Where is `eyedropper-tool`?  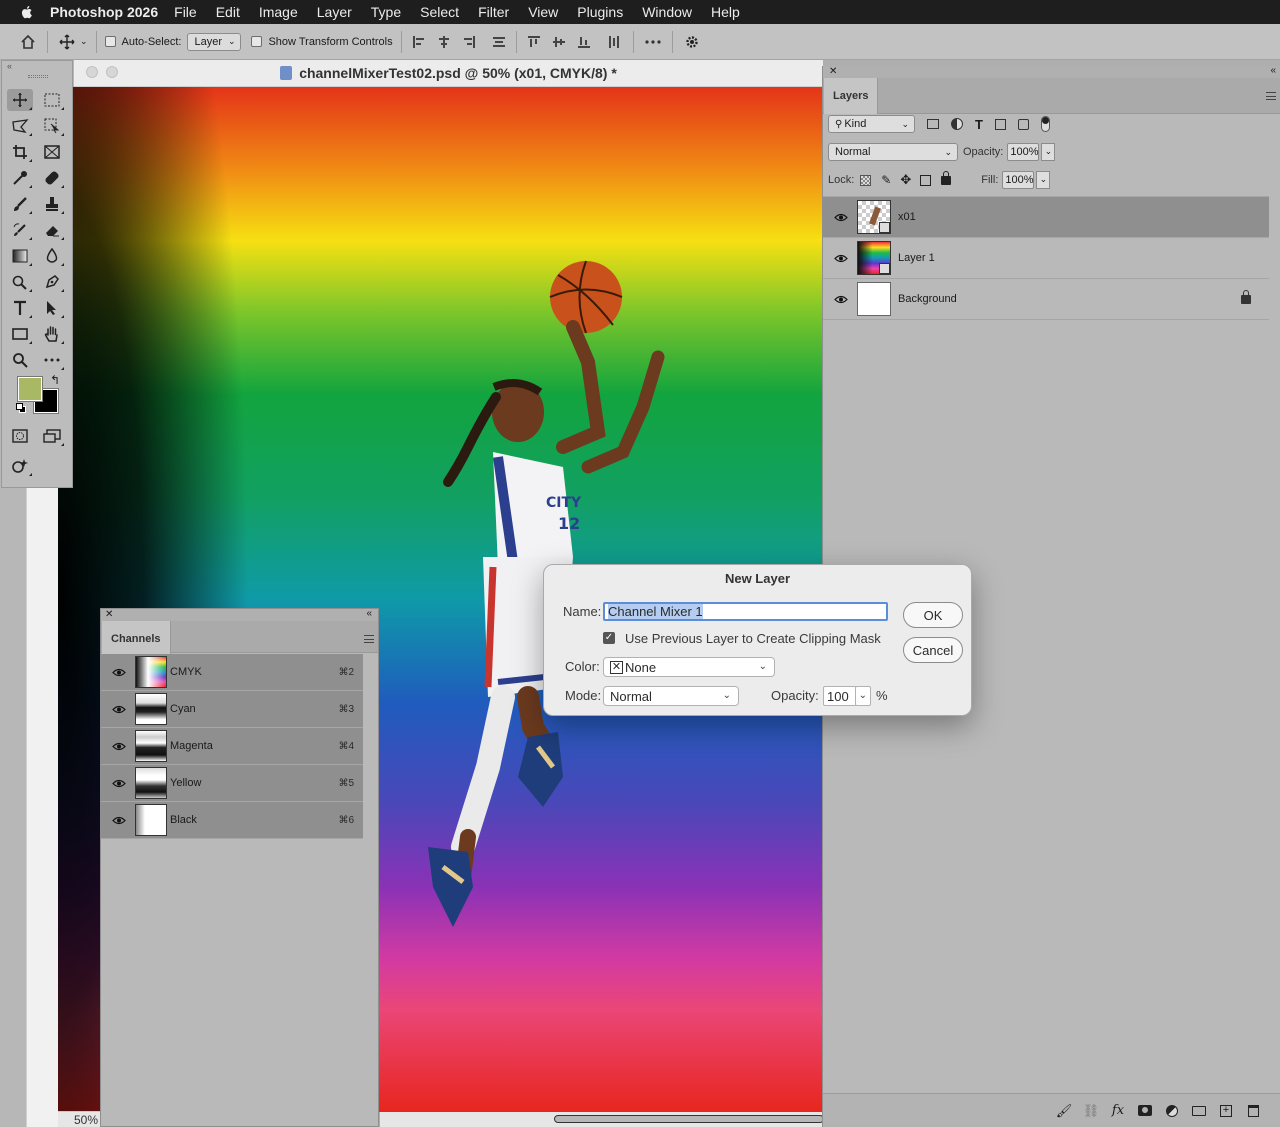
eyedropper-tool is located at coordinates (20, 178).